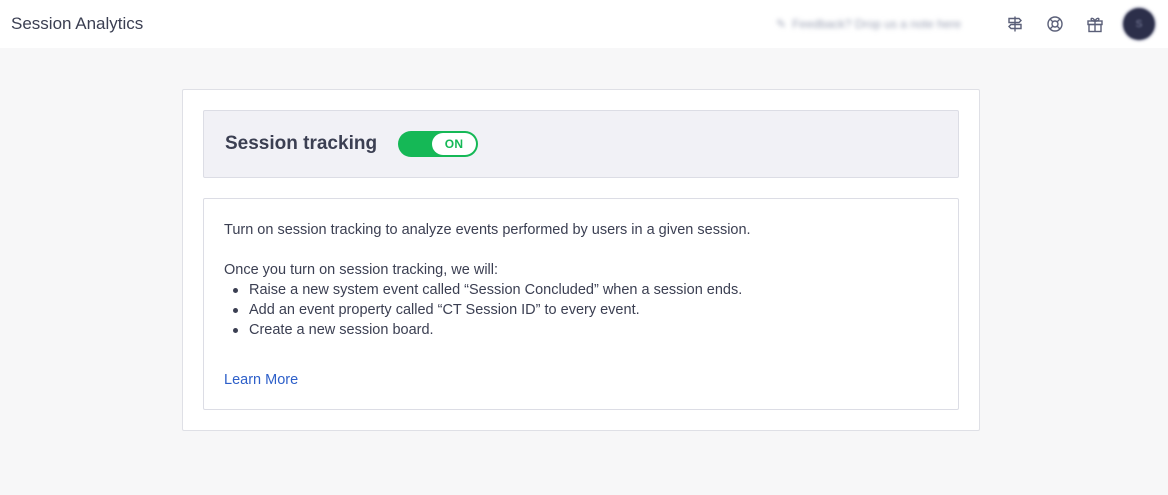 This screenshot has height=495, width=1168. I want to click on lifebuoy-icon, so click(1055, 24).